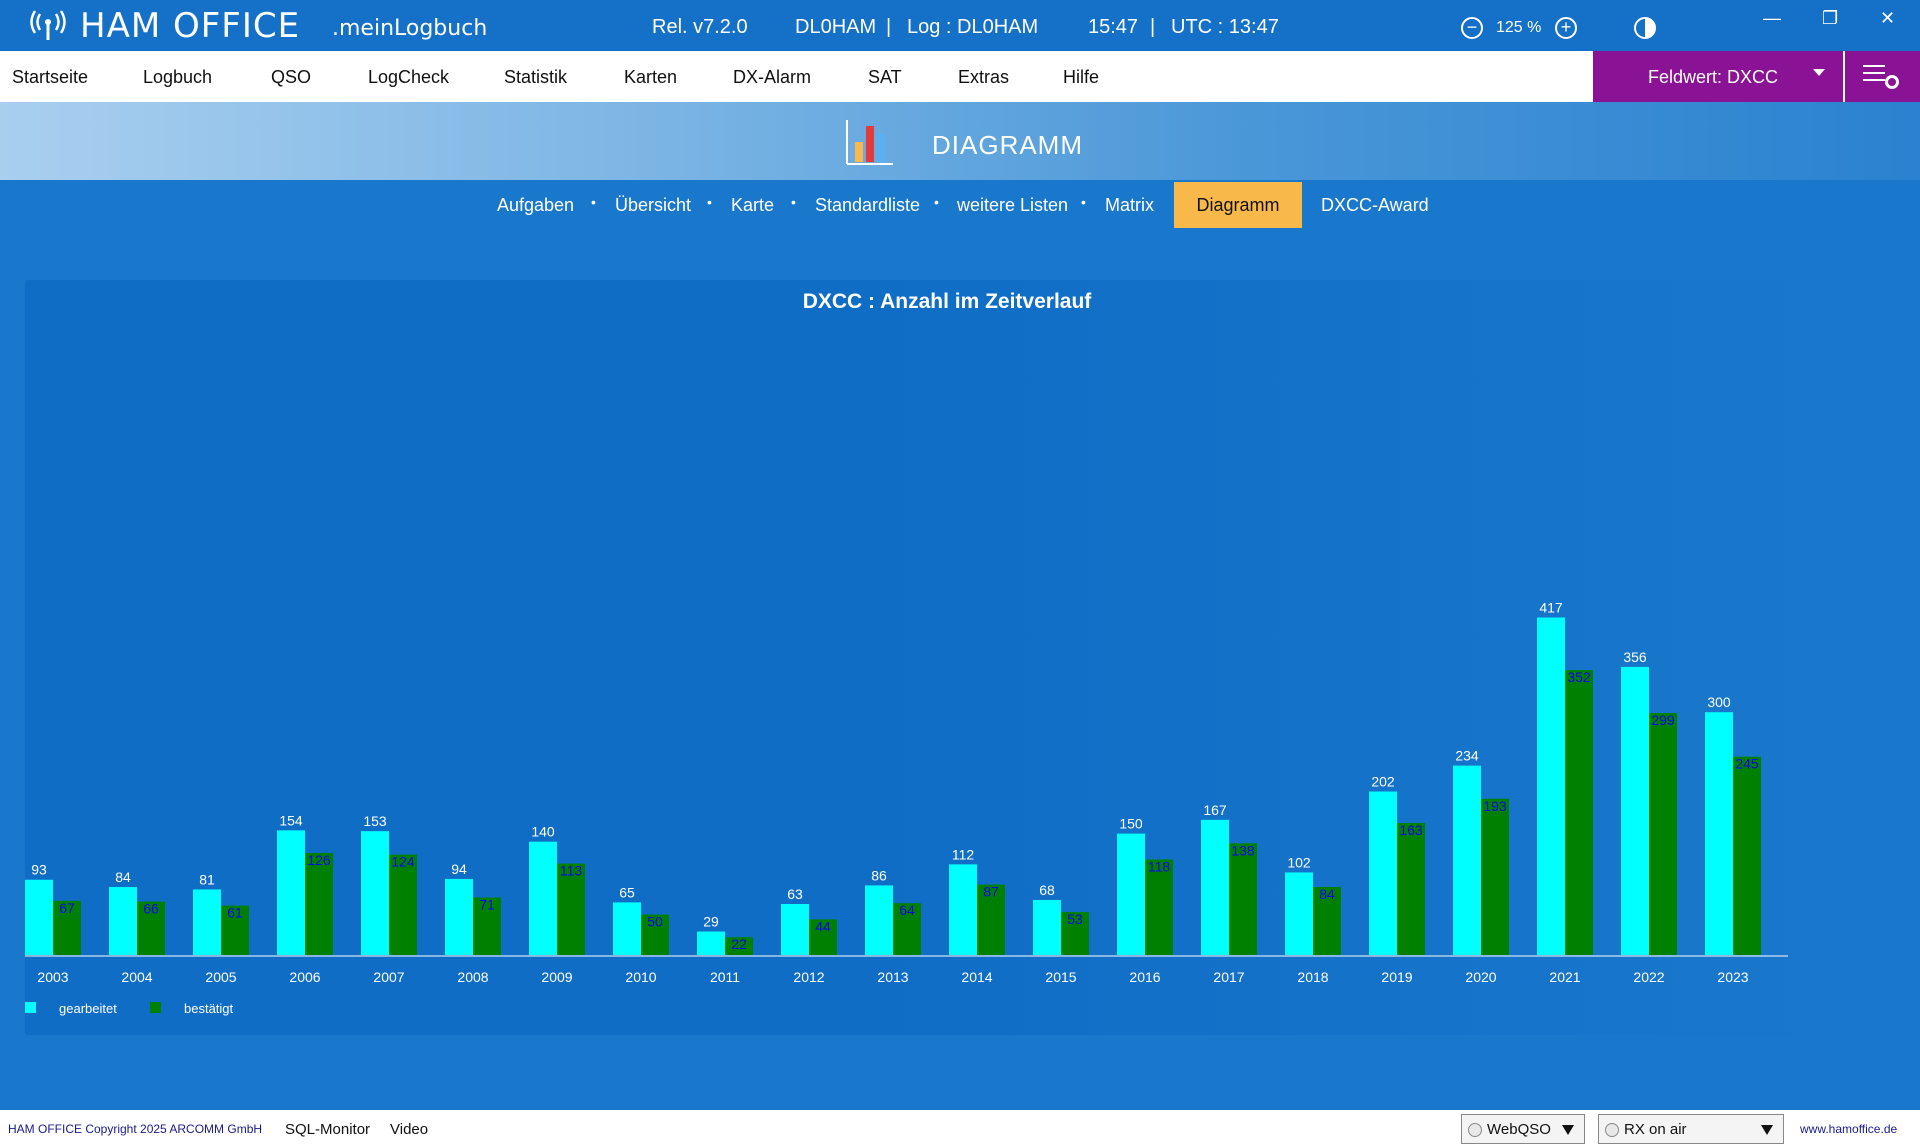 This screenshot has width=1920, height=1148. Describe the element at coordinates (1472, 28) in the screenshot. I see `zoom-out-button: −` at that location.